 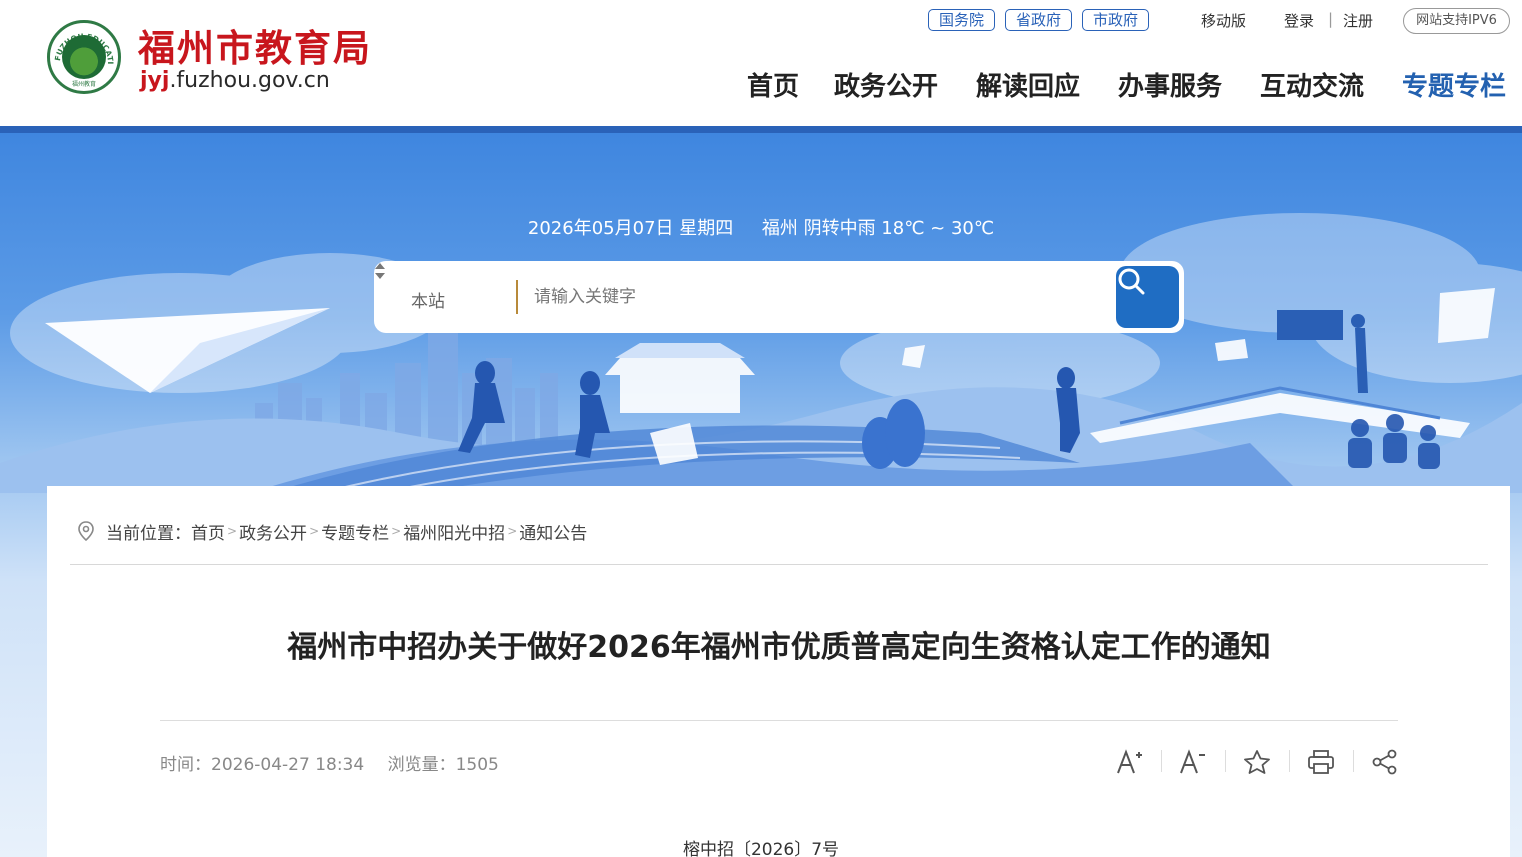 What do you see at coordinates (380, 271) in the screenshot?
I see `updown-arrows-icon` at bounding box center [380, 271].